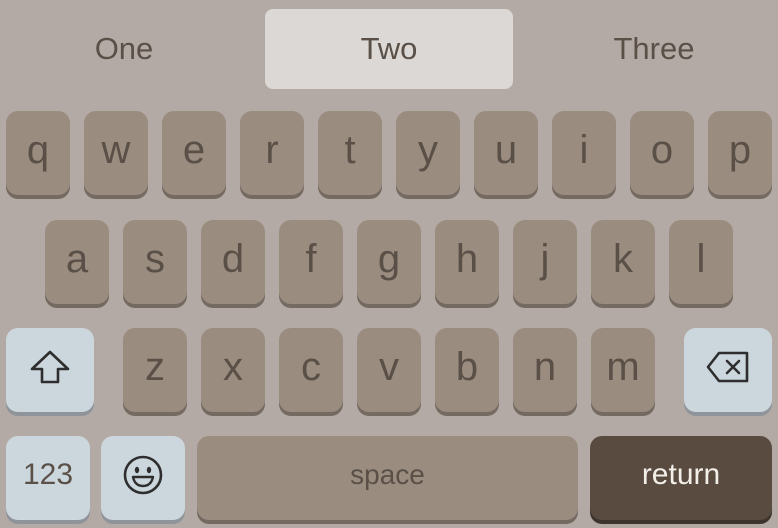  What do you see at coordinates (506, 153) in the screenshot?
I see `key-u: u` at bounding box center [506, 153].